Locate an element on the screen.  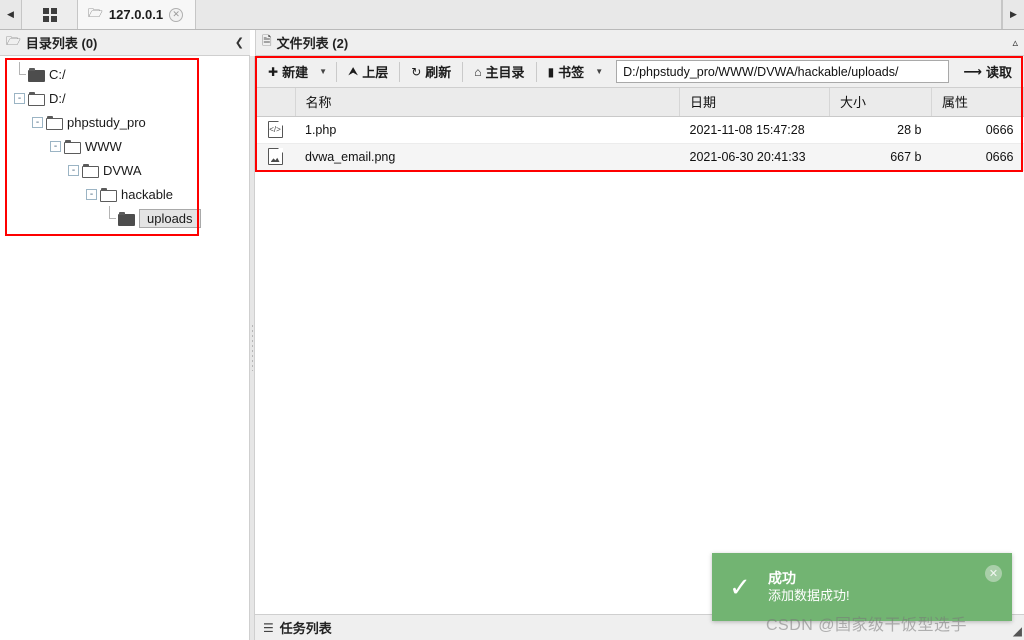
tab-127-0-0-1: 🗁 127.0.0.1 ✕ is located at coordinates (137, 14).